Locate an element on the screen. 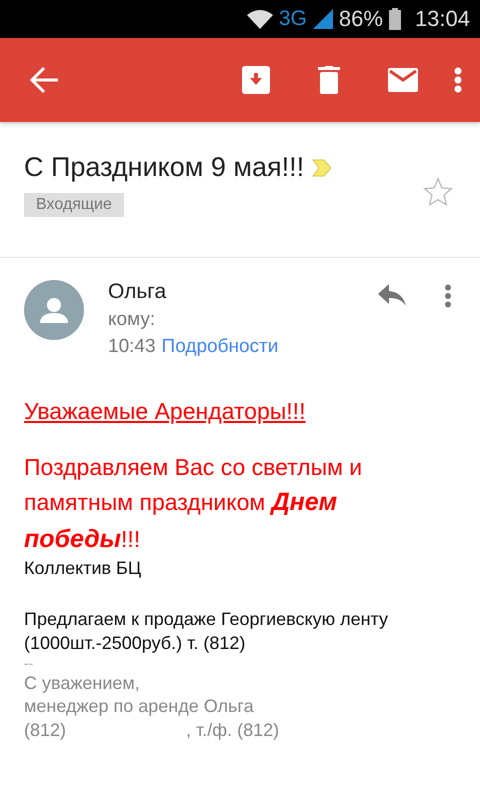  signature-text: менеджер по аренде Ольга is located at coordinates (139, 706).